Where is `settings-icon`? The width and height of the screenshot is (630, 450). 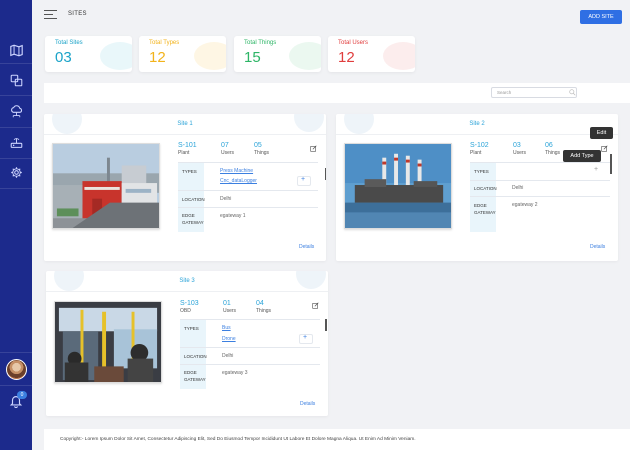 settings-icon is located at coordinates (16, 172).